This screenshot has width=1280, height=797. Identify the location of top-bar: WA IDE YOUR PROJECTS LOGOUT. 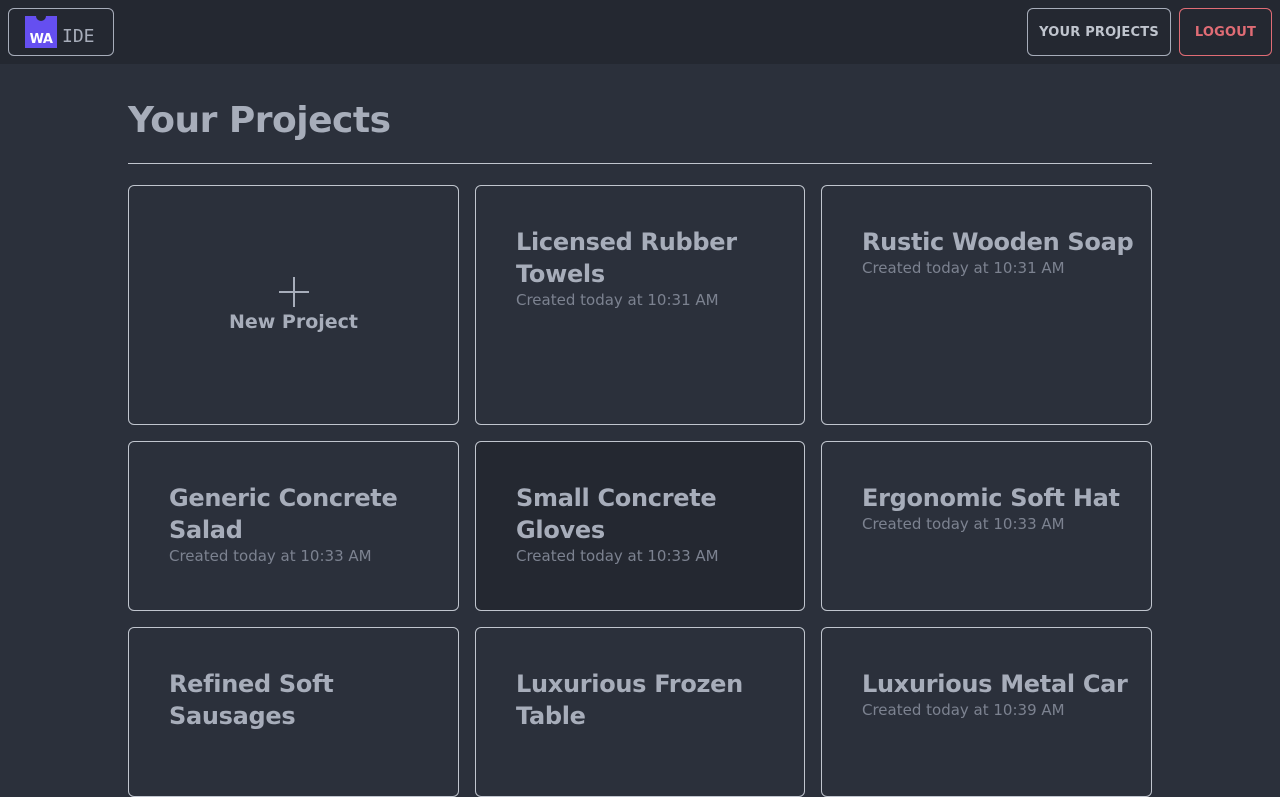
(640, 32).